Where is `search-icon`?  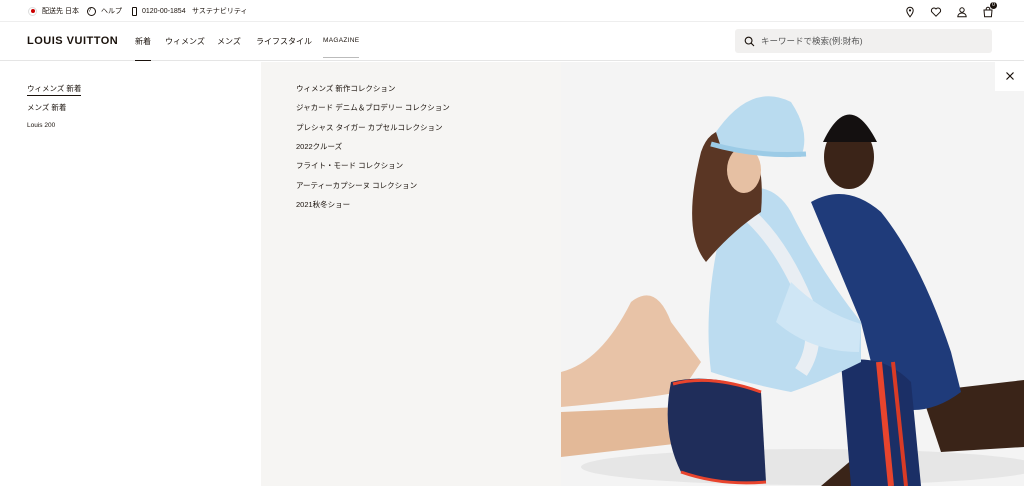
search-icon is located at coordinates (749, 41).